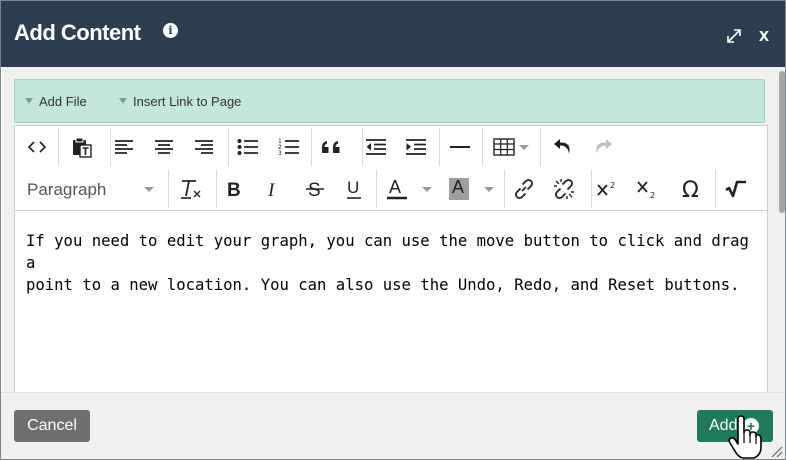 The width and height of the screenshot is (786, 460). I want to click on superscript-icon: 2, so click(607, 189).